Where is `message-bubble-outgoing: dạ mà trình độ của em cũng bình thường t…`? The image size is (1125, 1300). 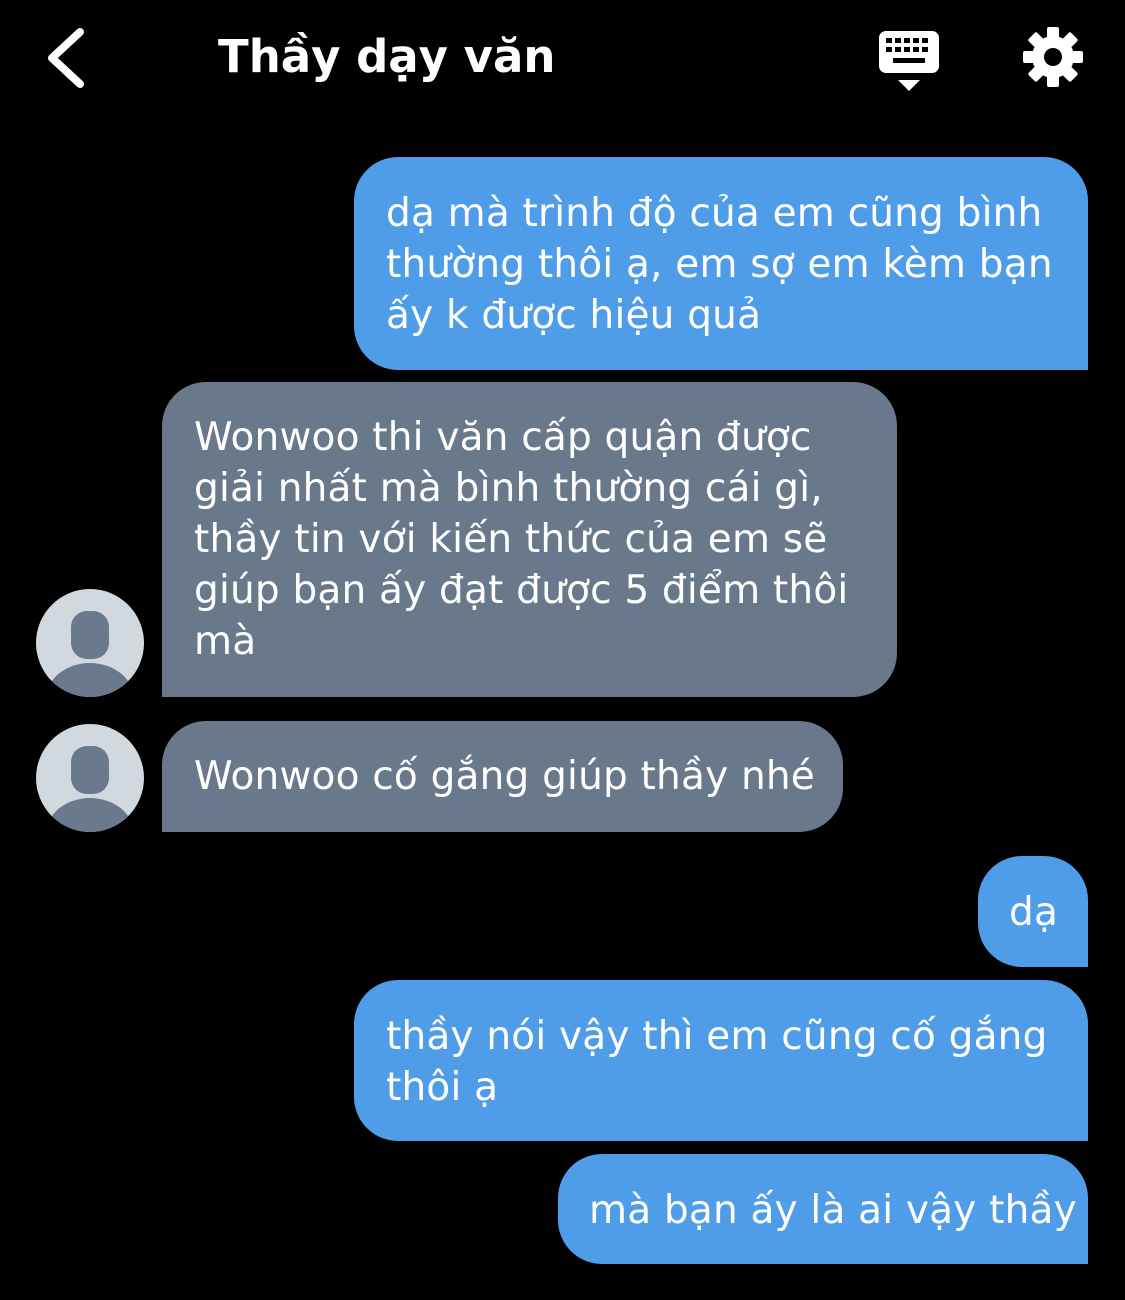 message-bubble-outgoing: dạ mà trình độ của em cũng bình thường t… is located at coordinates (721, 263).